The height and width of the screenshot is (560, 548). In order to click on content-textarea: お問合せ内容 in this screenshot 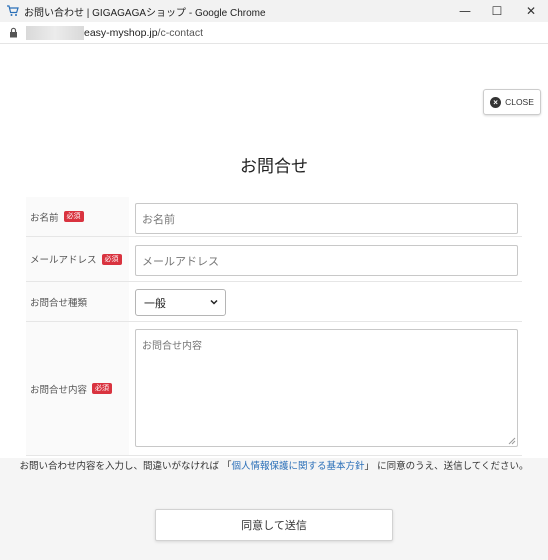, I will do `click(326, 388)`.